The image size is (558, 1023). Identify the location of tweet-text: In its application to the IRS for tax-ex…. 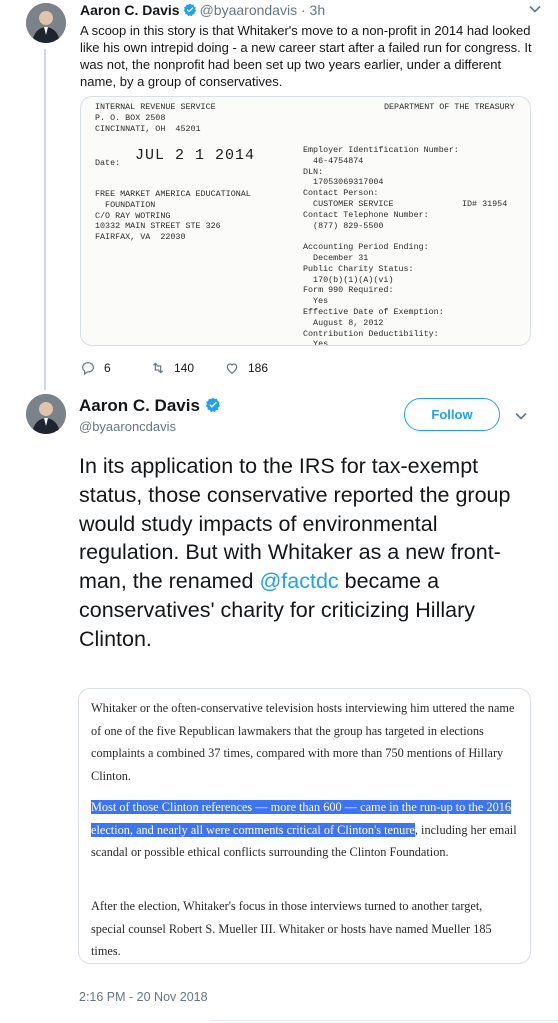
(295, 552).